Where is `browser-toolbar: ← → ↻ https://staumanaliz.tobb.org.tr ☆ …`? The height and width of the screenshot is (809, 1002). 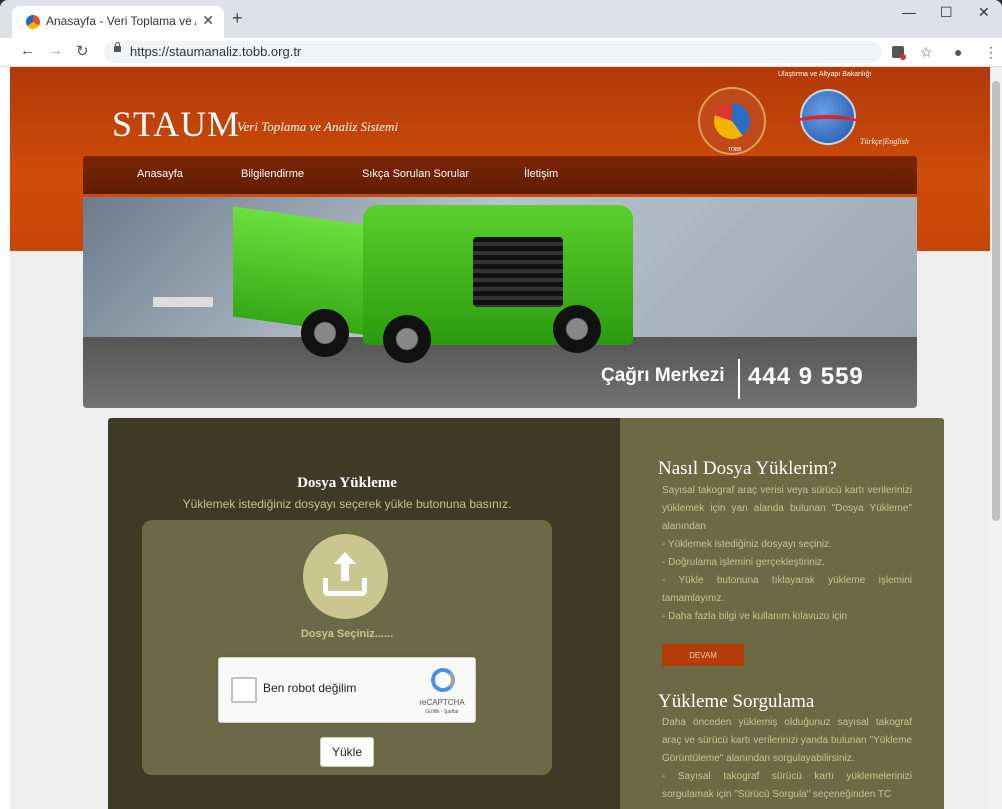
browser-toolbar: ← → ↻ https://staumanaliz.tobb.org.tr ☆ … is located at coordinates (501, 52).